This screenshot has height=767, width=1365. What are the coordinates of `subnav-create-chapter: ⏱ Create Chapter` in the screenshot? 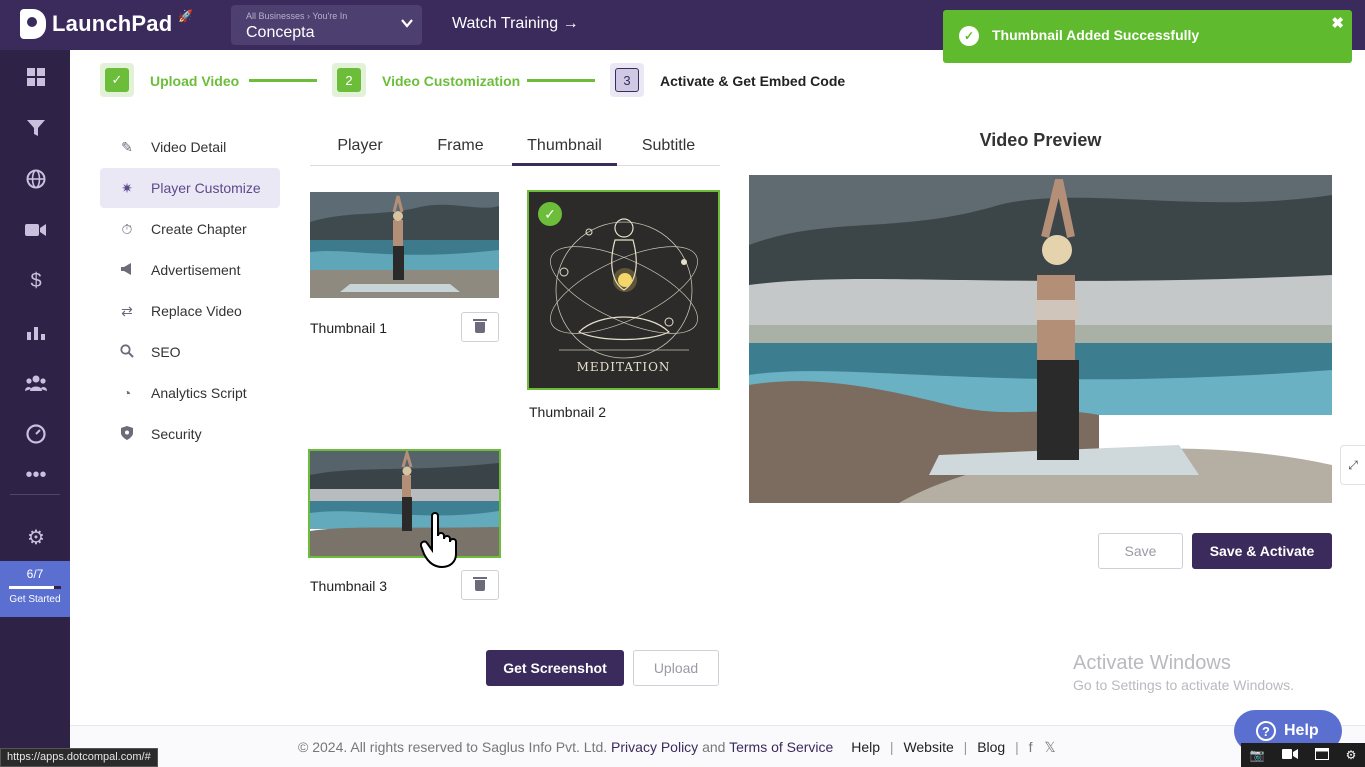 It's located at (190, 229).